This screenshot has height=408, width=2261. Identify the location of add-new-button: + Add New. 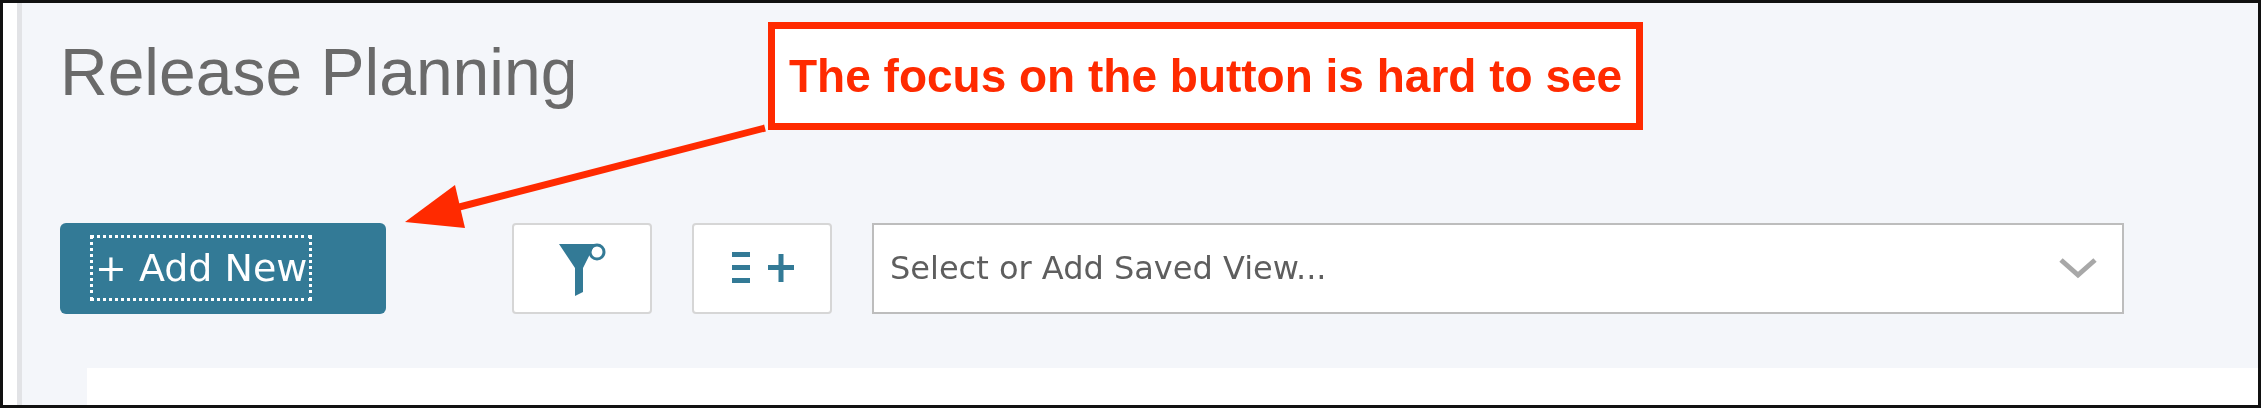
(223, 268).